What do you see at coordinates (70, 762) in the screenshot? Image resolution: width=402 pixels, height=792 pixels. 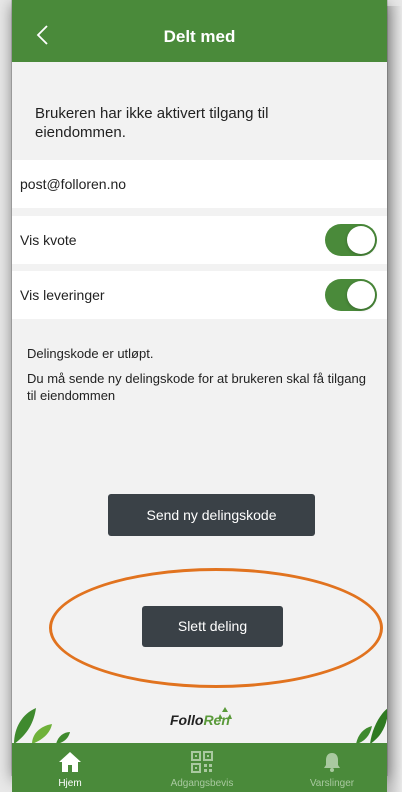 I see `home-icon` at bounding box center [70, 762].